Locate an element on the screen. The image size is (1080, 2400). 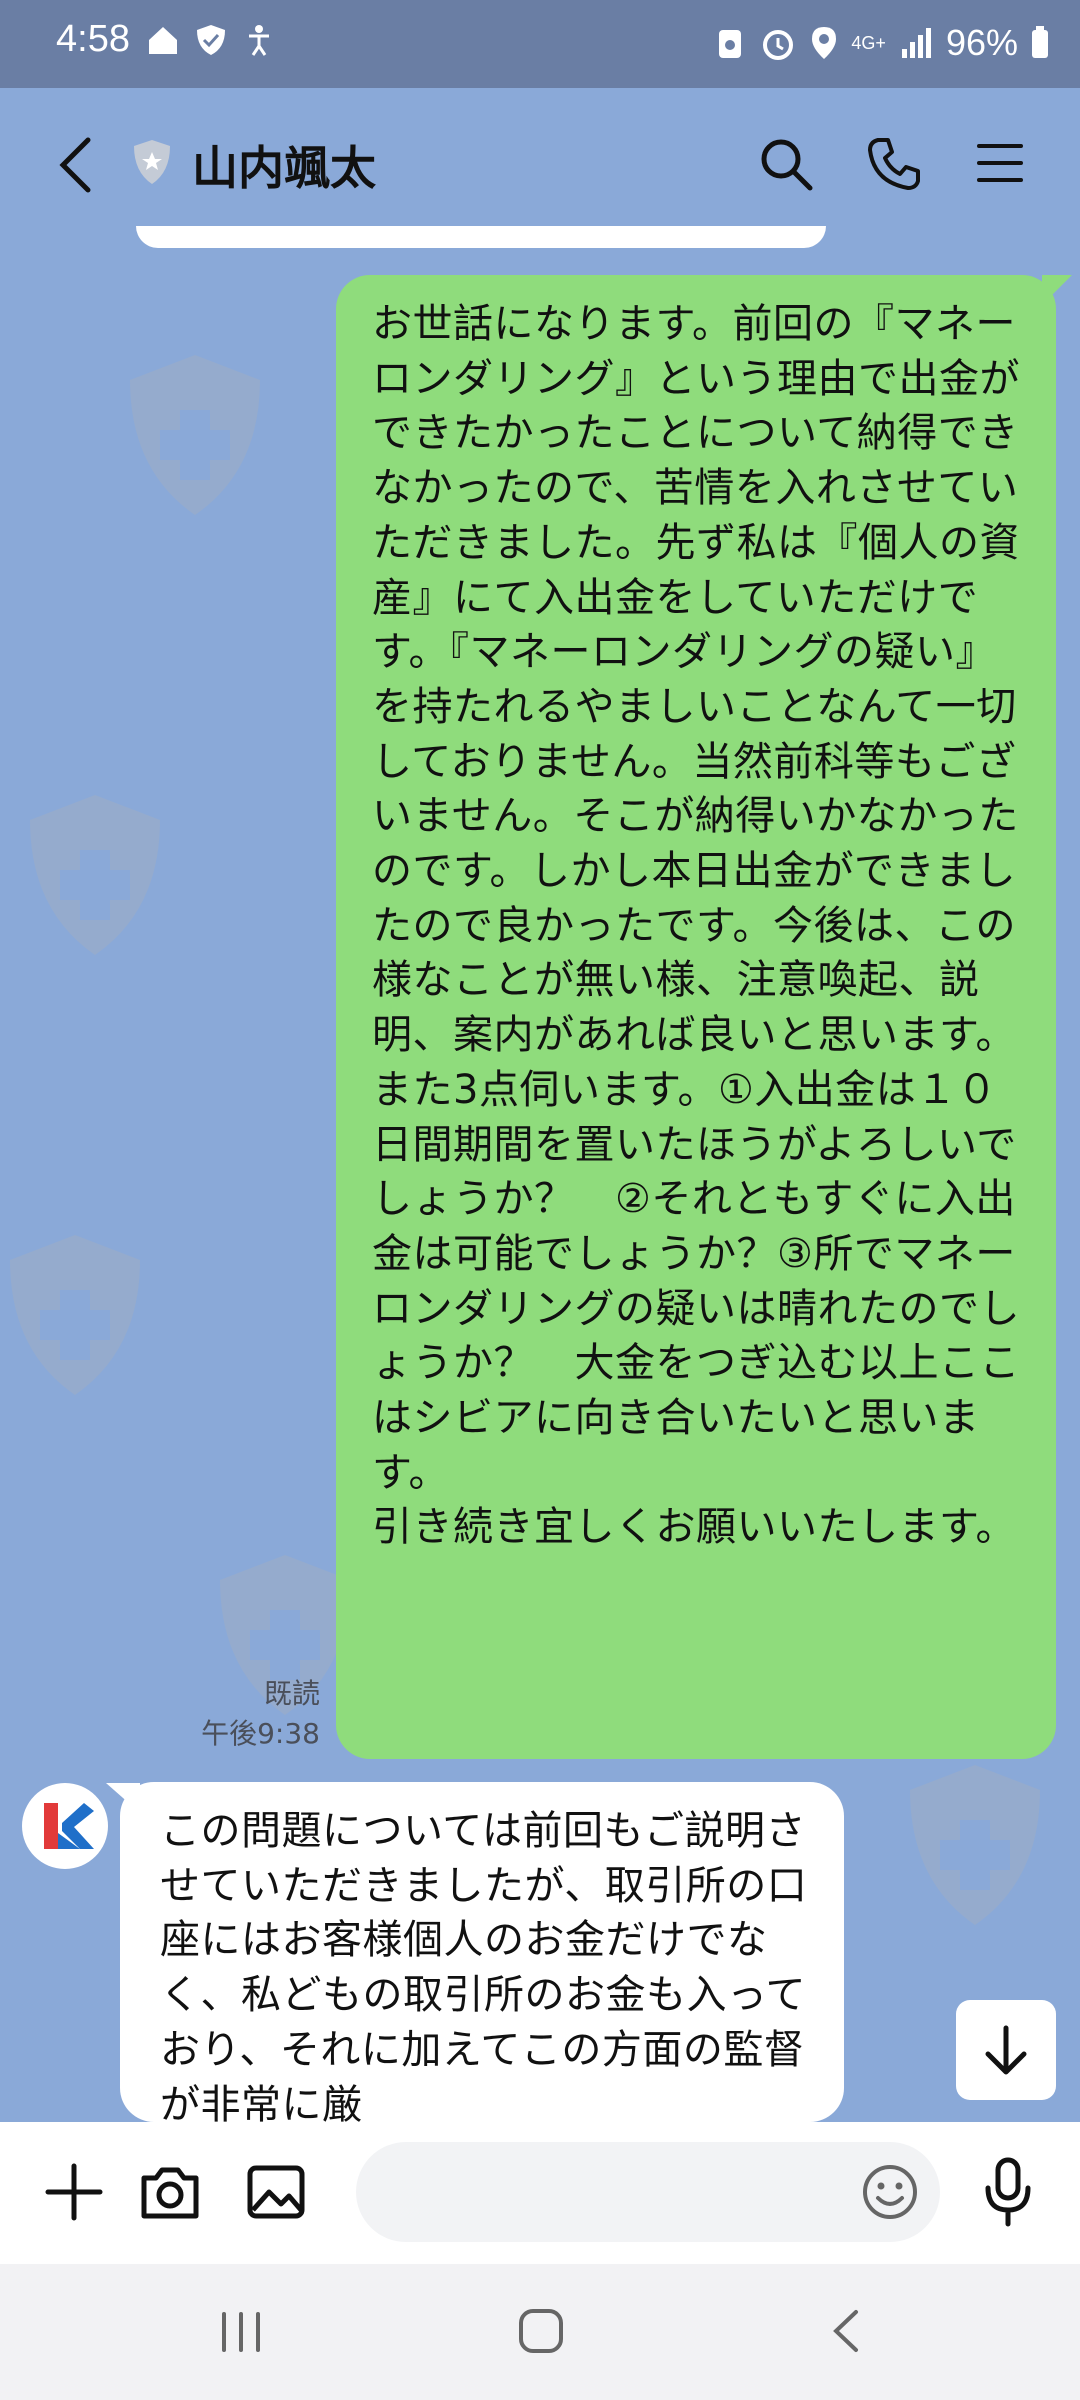
battery-icon is located at coordinates (1040, 42).